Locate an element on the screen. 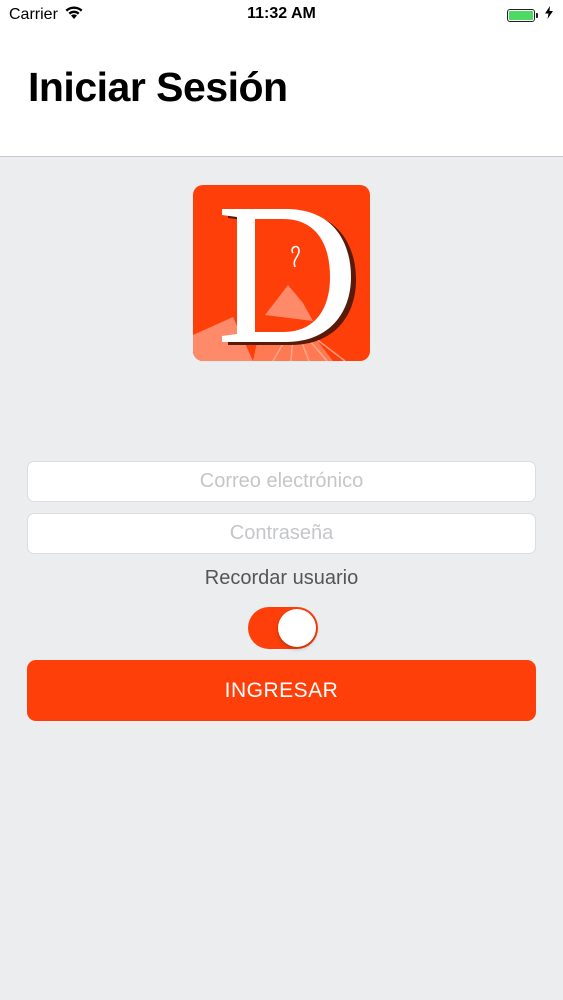 The image size is (563, 1000). status-bar: Carrier 11:32 AM is located at coordinates (281, 15).